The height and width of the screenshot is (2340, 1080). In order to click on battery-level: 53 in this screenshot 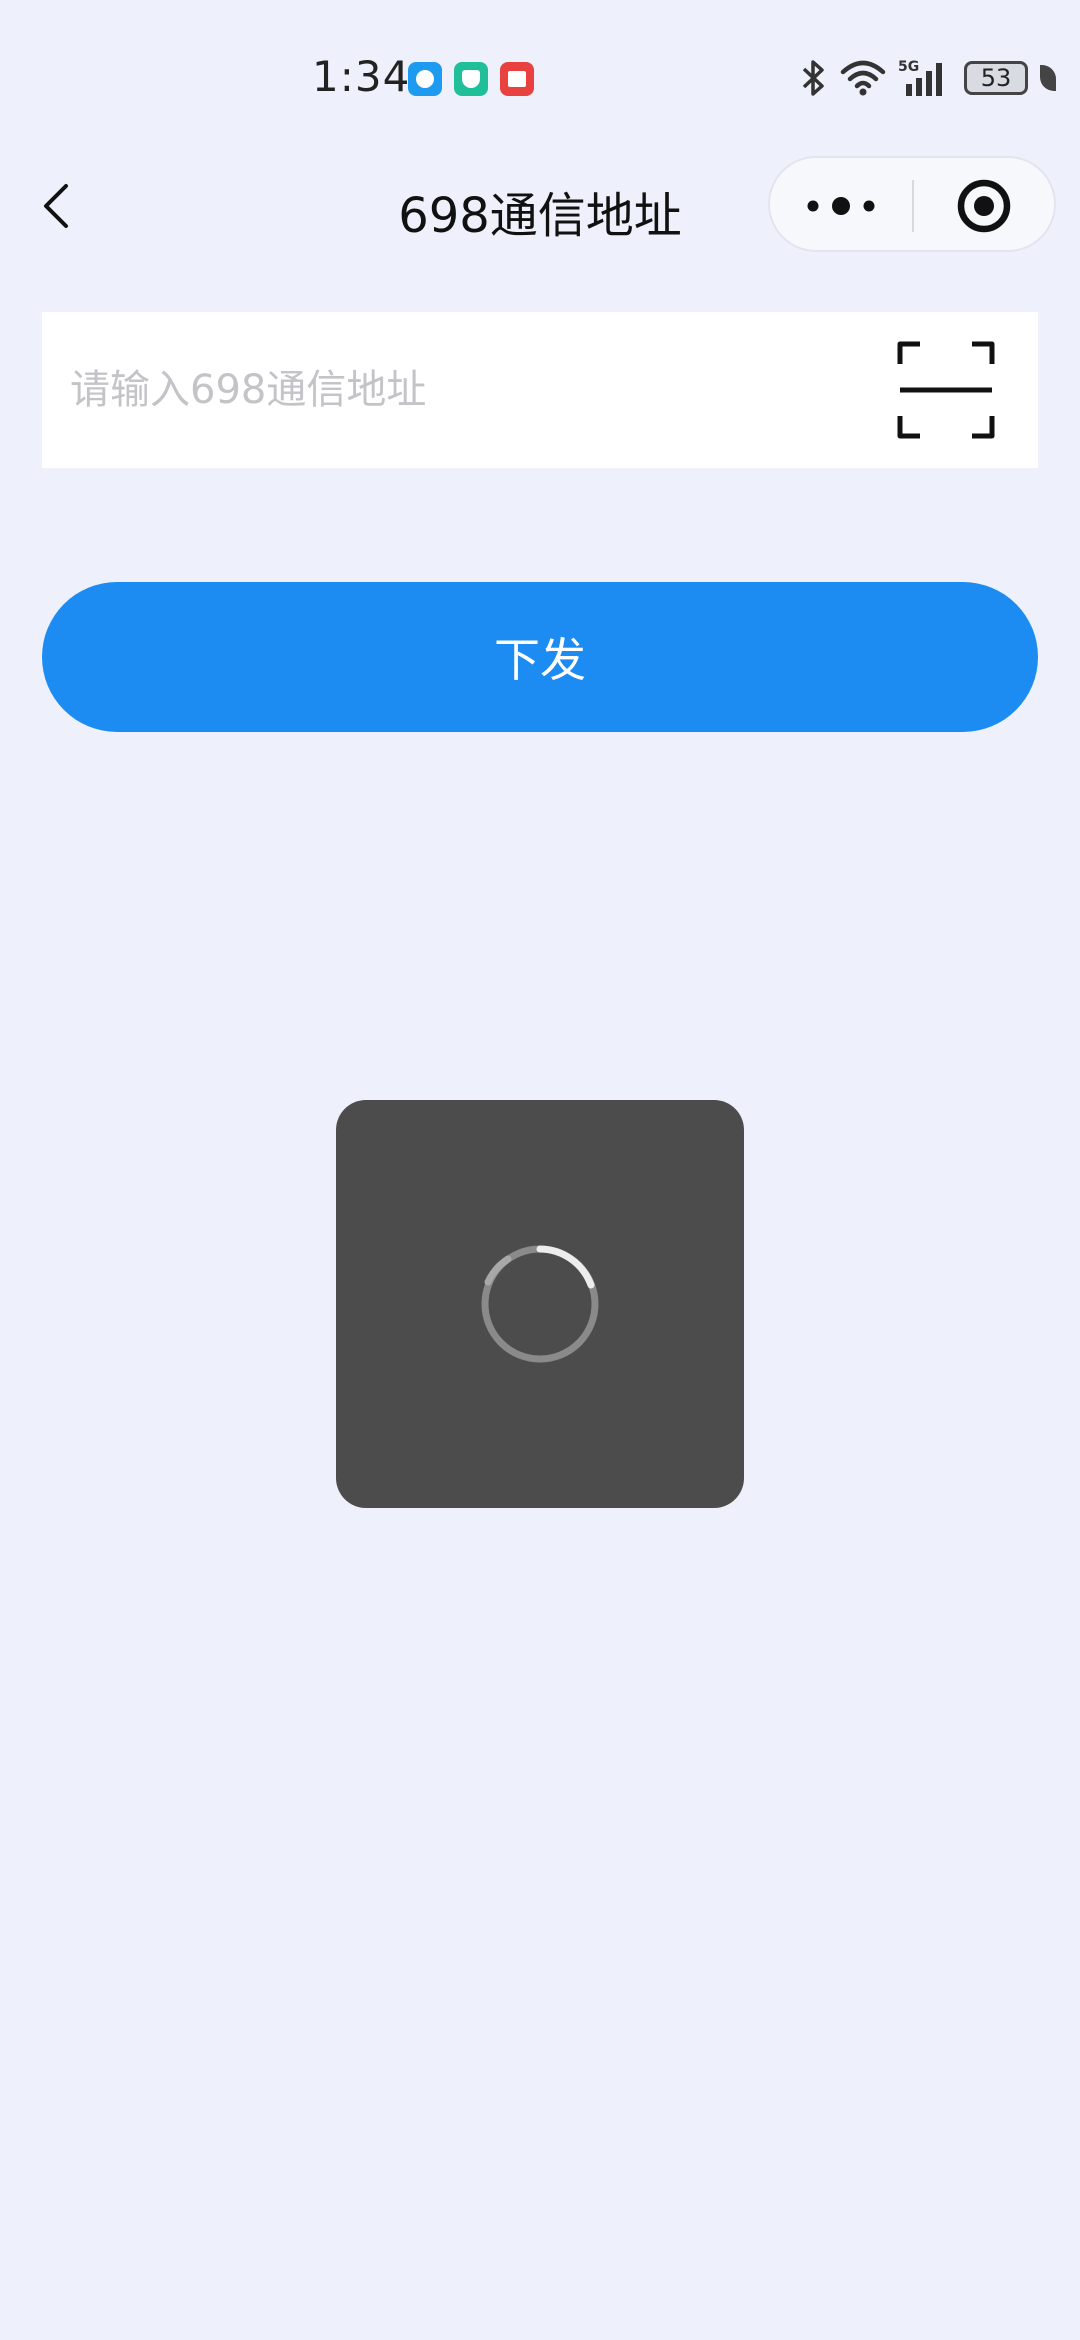, I will do `click(996, 78)`.